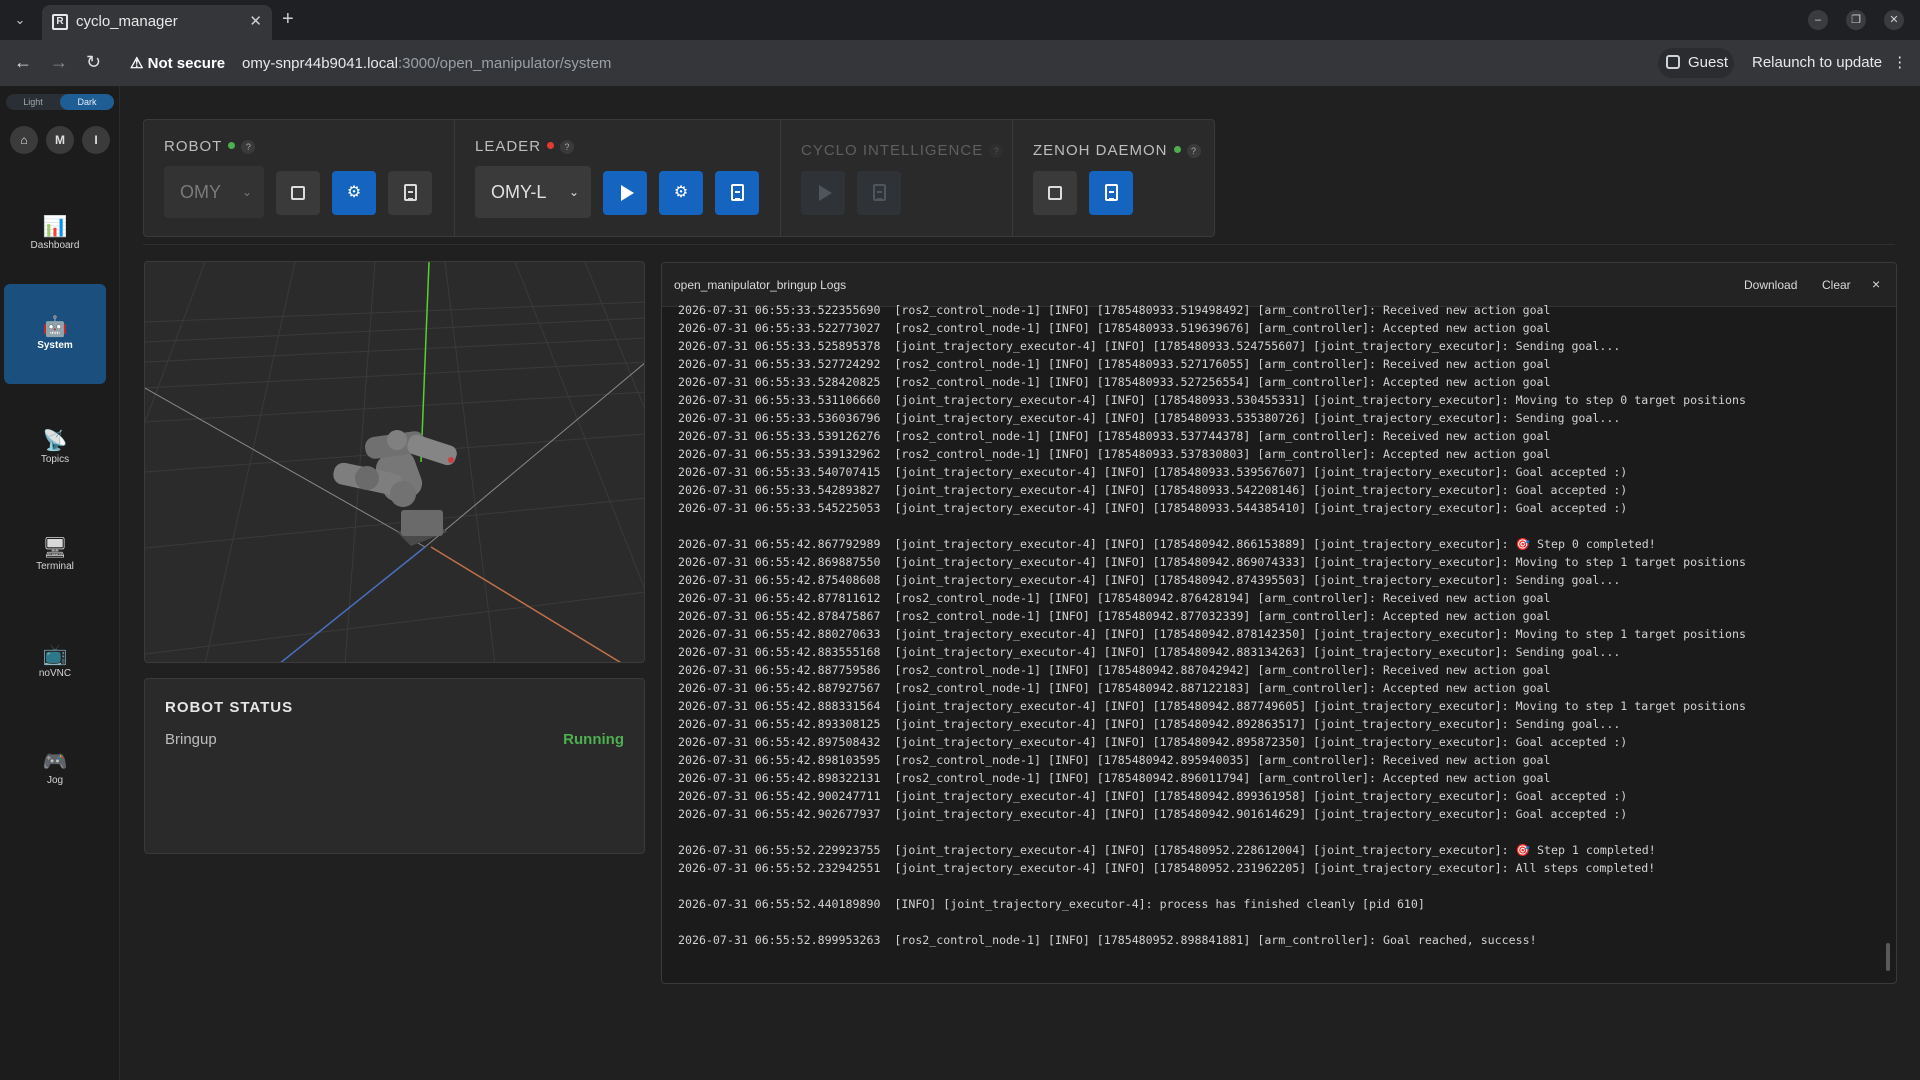 The image size is (1920, 1080). I want to click on viewer-canvas, so click(394, 462).